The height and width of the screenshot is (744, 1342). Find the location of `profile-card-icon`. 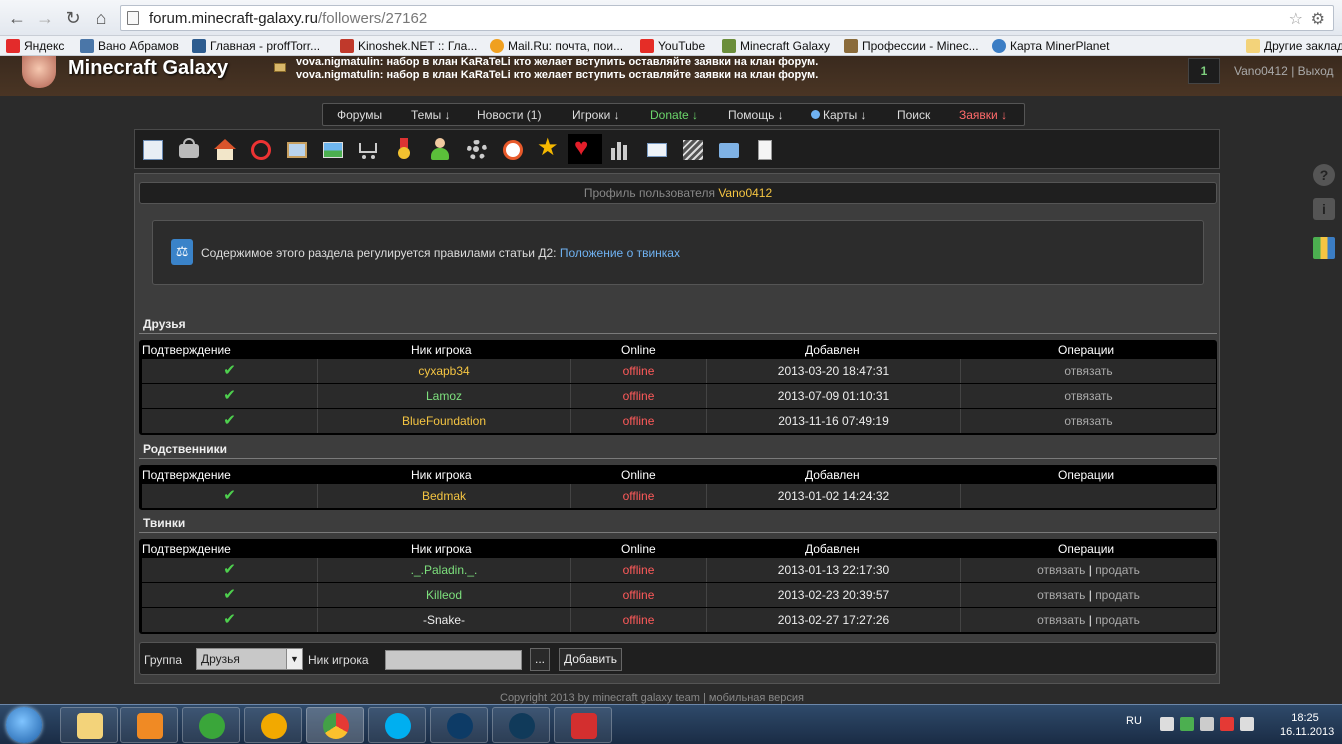

profile-card-icon is located at coordinates (152, 149).